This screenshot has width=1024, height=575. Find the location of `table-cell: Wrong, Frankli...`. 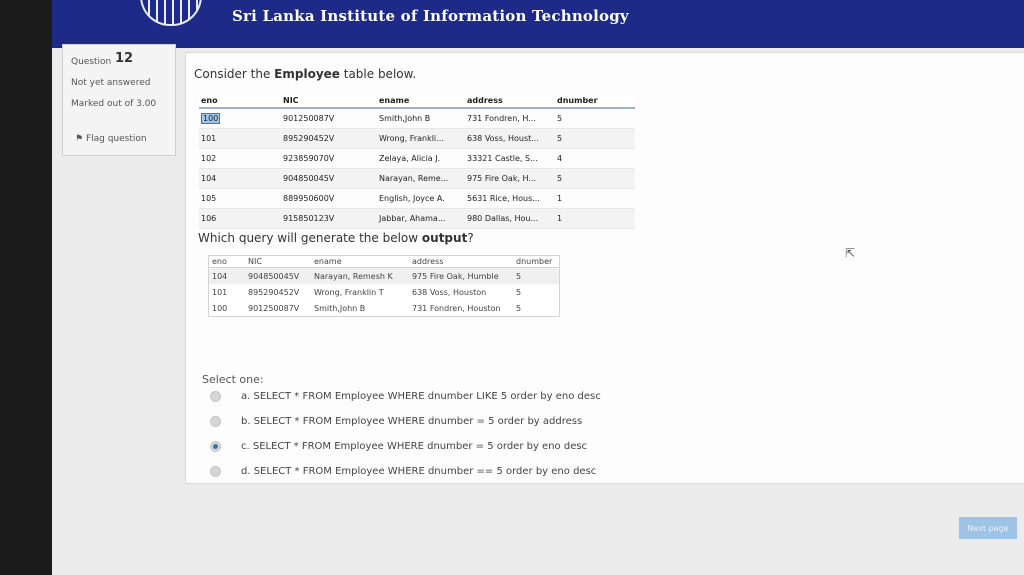

table-cell: Wrong, Frankli... is located at coordinates (421, 138).